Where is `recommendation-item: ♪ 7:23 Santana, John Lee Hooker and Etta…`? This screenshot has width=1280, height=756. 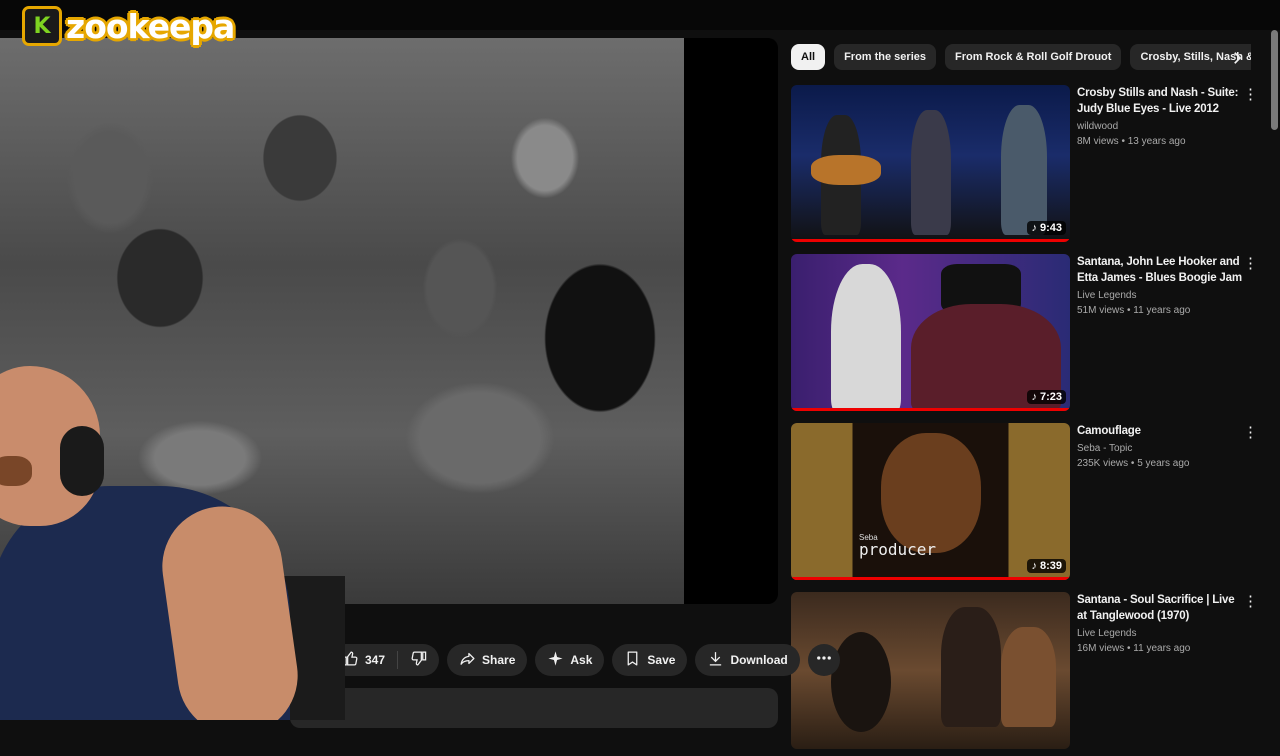
recommendation-item: ♪ 7:23 Santana, John Lee Hooker and Etta… is located at coordinates (1026, 336).